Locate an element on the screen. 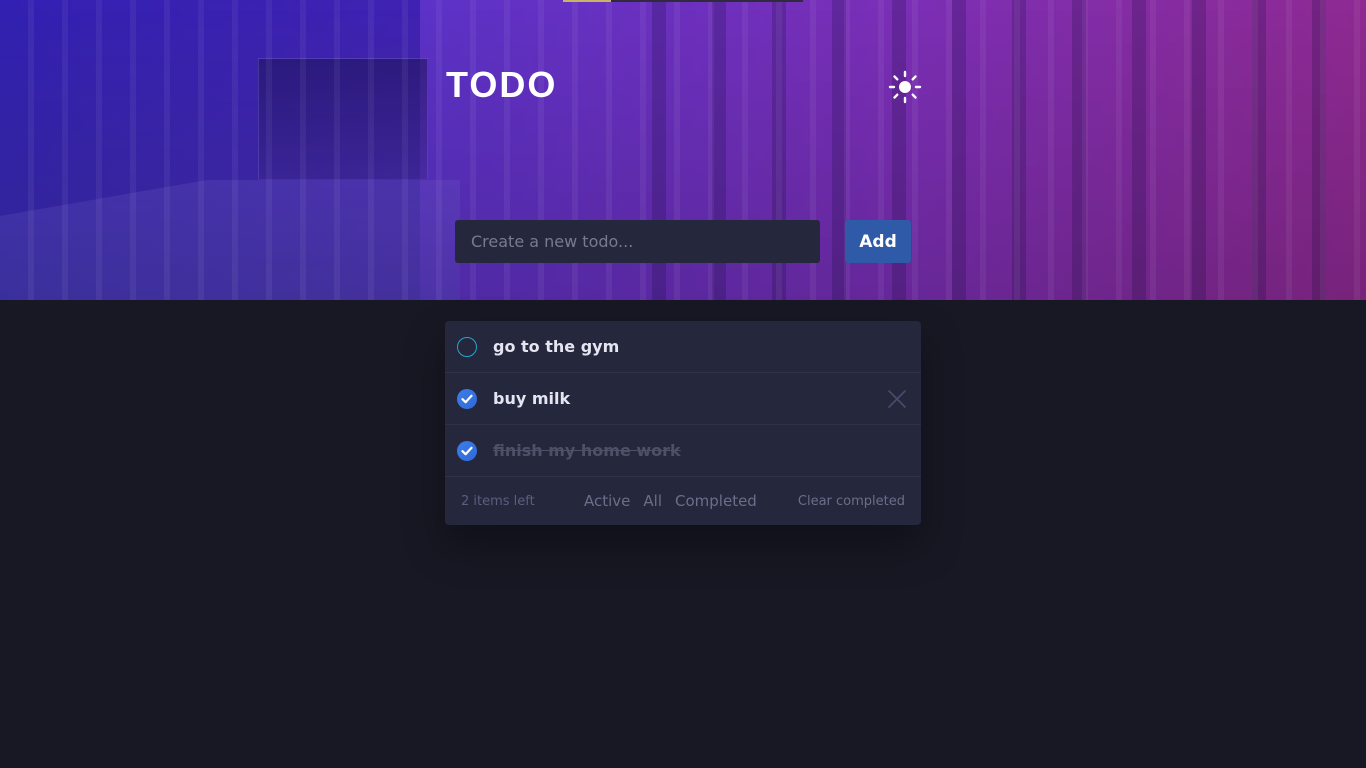 This screenshot has height=768, width=1366. page-title: TODO is located at coordinates (502, 84).